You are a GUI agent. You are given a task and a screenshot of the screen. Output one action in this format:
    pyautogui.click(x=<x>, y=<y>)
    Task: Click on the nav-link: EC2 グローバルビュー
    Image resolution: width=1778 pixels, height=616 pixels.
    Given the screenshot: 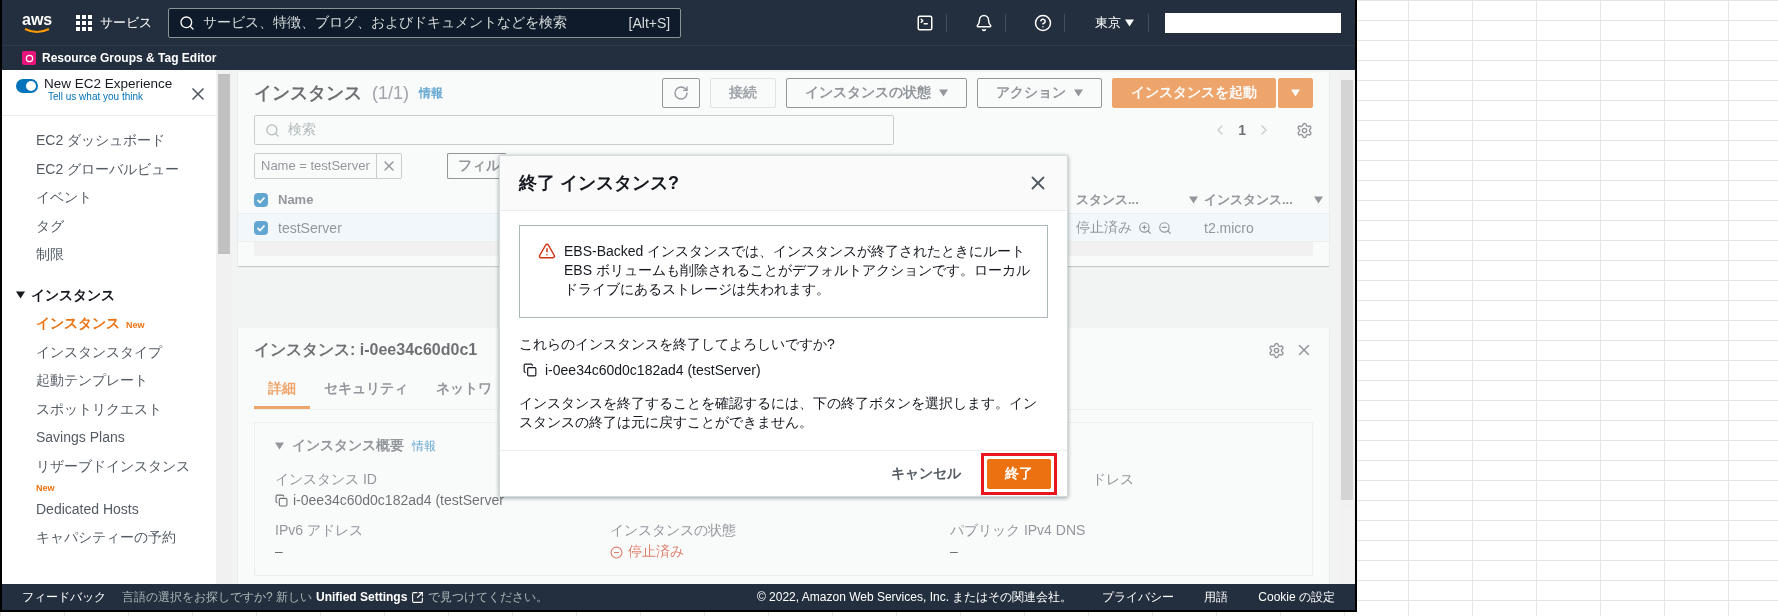 What is the action you would take?
    pyautogui.click(x=108, y=169)
    